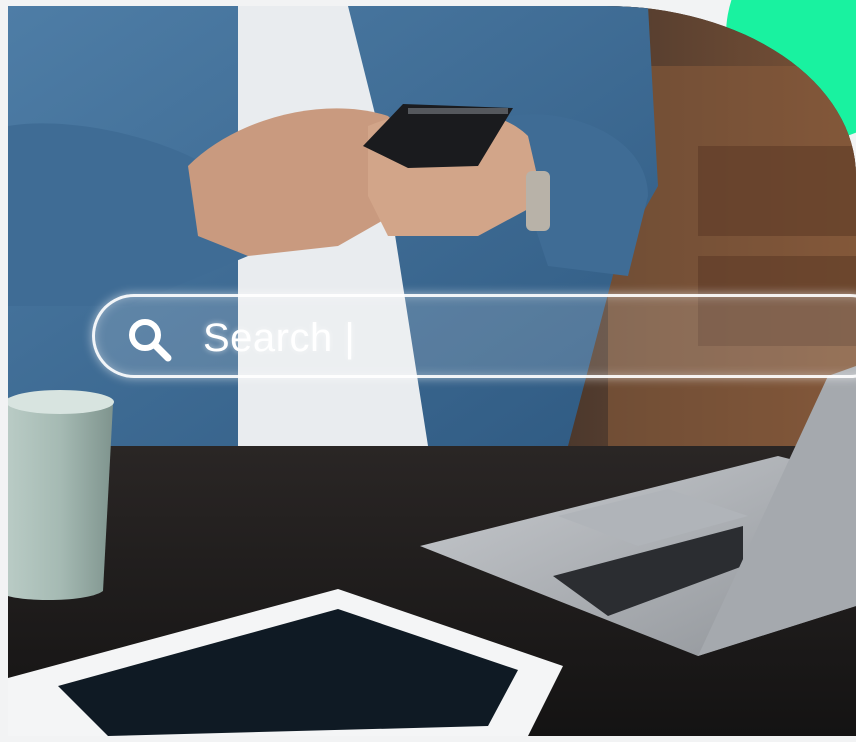 Image resolution: width=856 pixels, height=742 pixels. Describe the element at coordinates (279, 338) in the screenshot. I see `search-text: Search |` at that location.